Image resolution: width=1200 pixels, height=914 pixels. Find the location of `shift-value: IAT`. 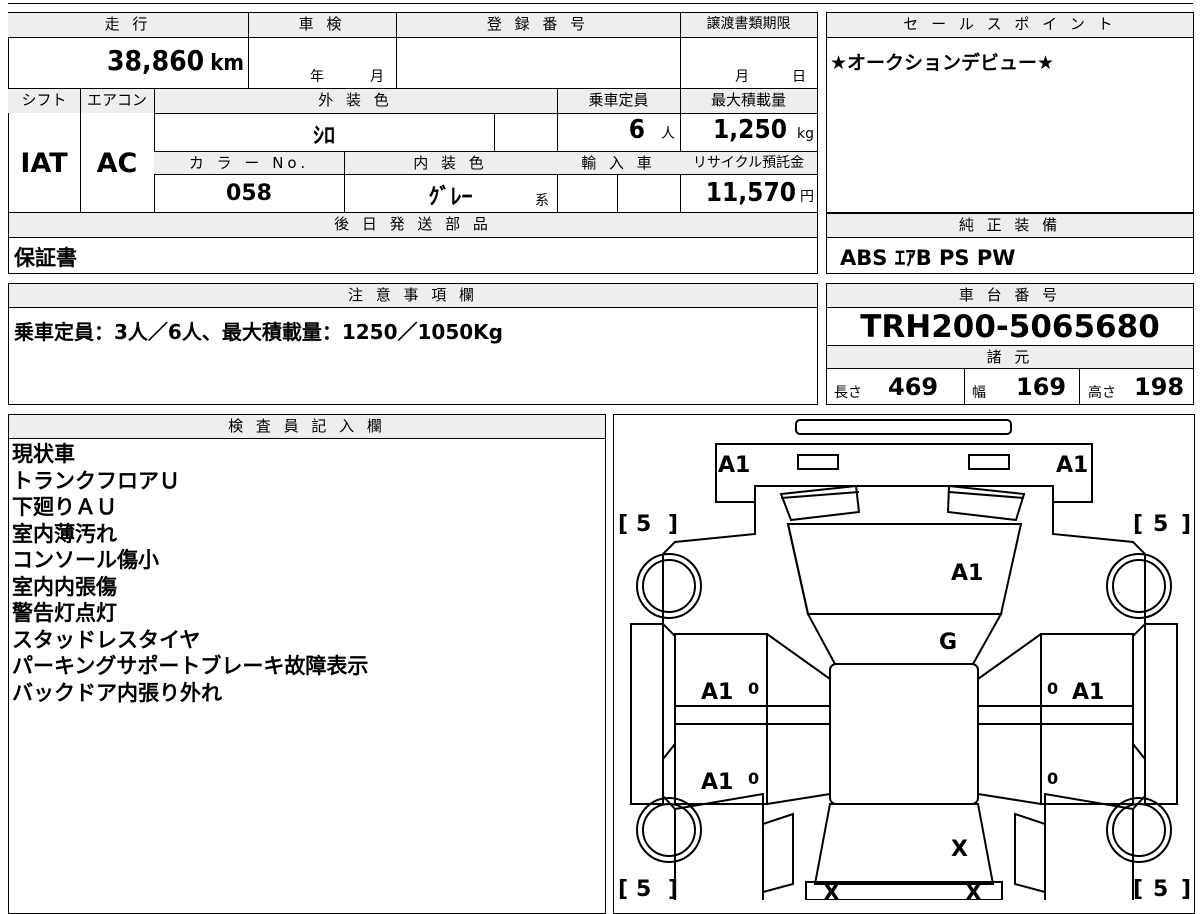

shift-value: IAT is located at coordinates (44, 163).